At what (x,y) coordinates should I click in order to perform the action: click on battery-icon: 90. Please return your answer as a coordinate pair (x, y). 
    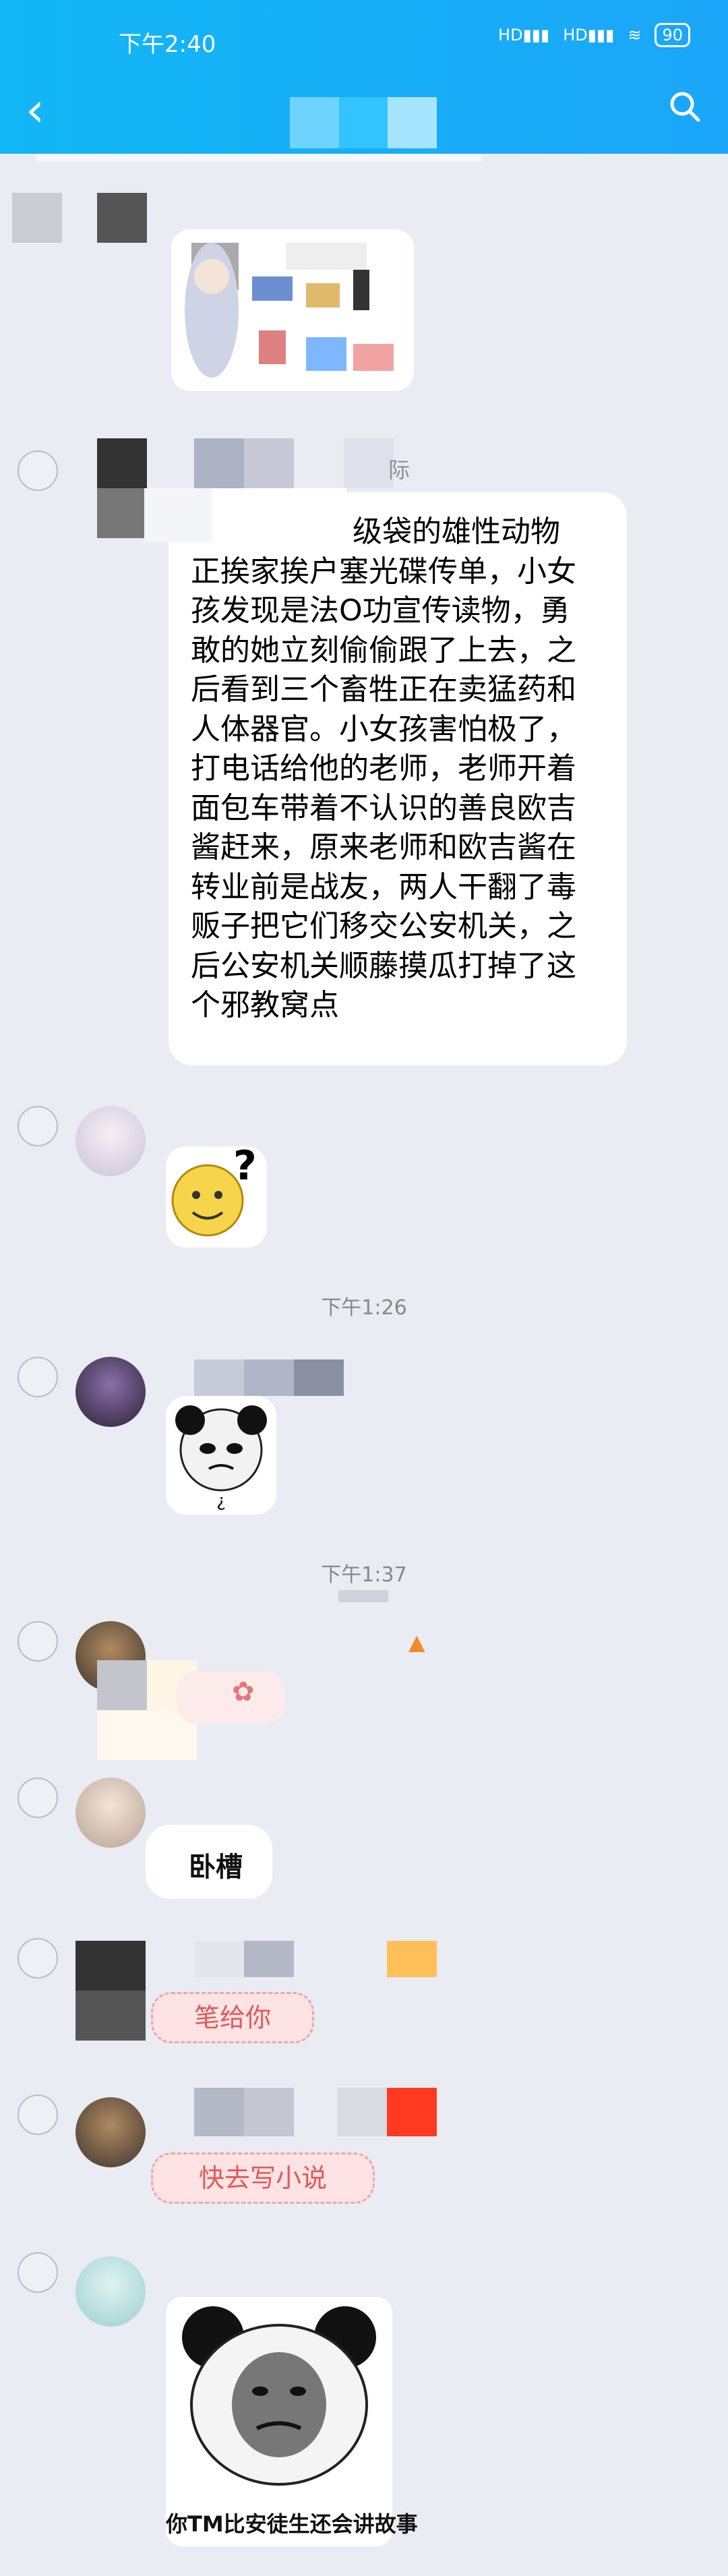
    Looking at the image, I should click on (672, 35).